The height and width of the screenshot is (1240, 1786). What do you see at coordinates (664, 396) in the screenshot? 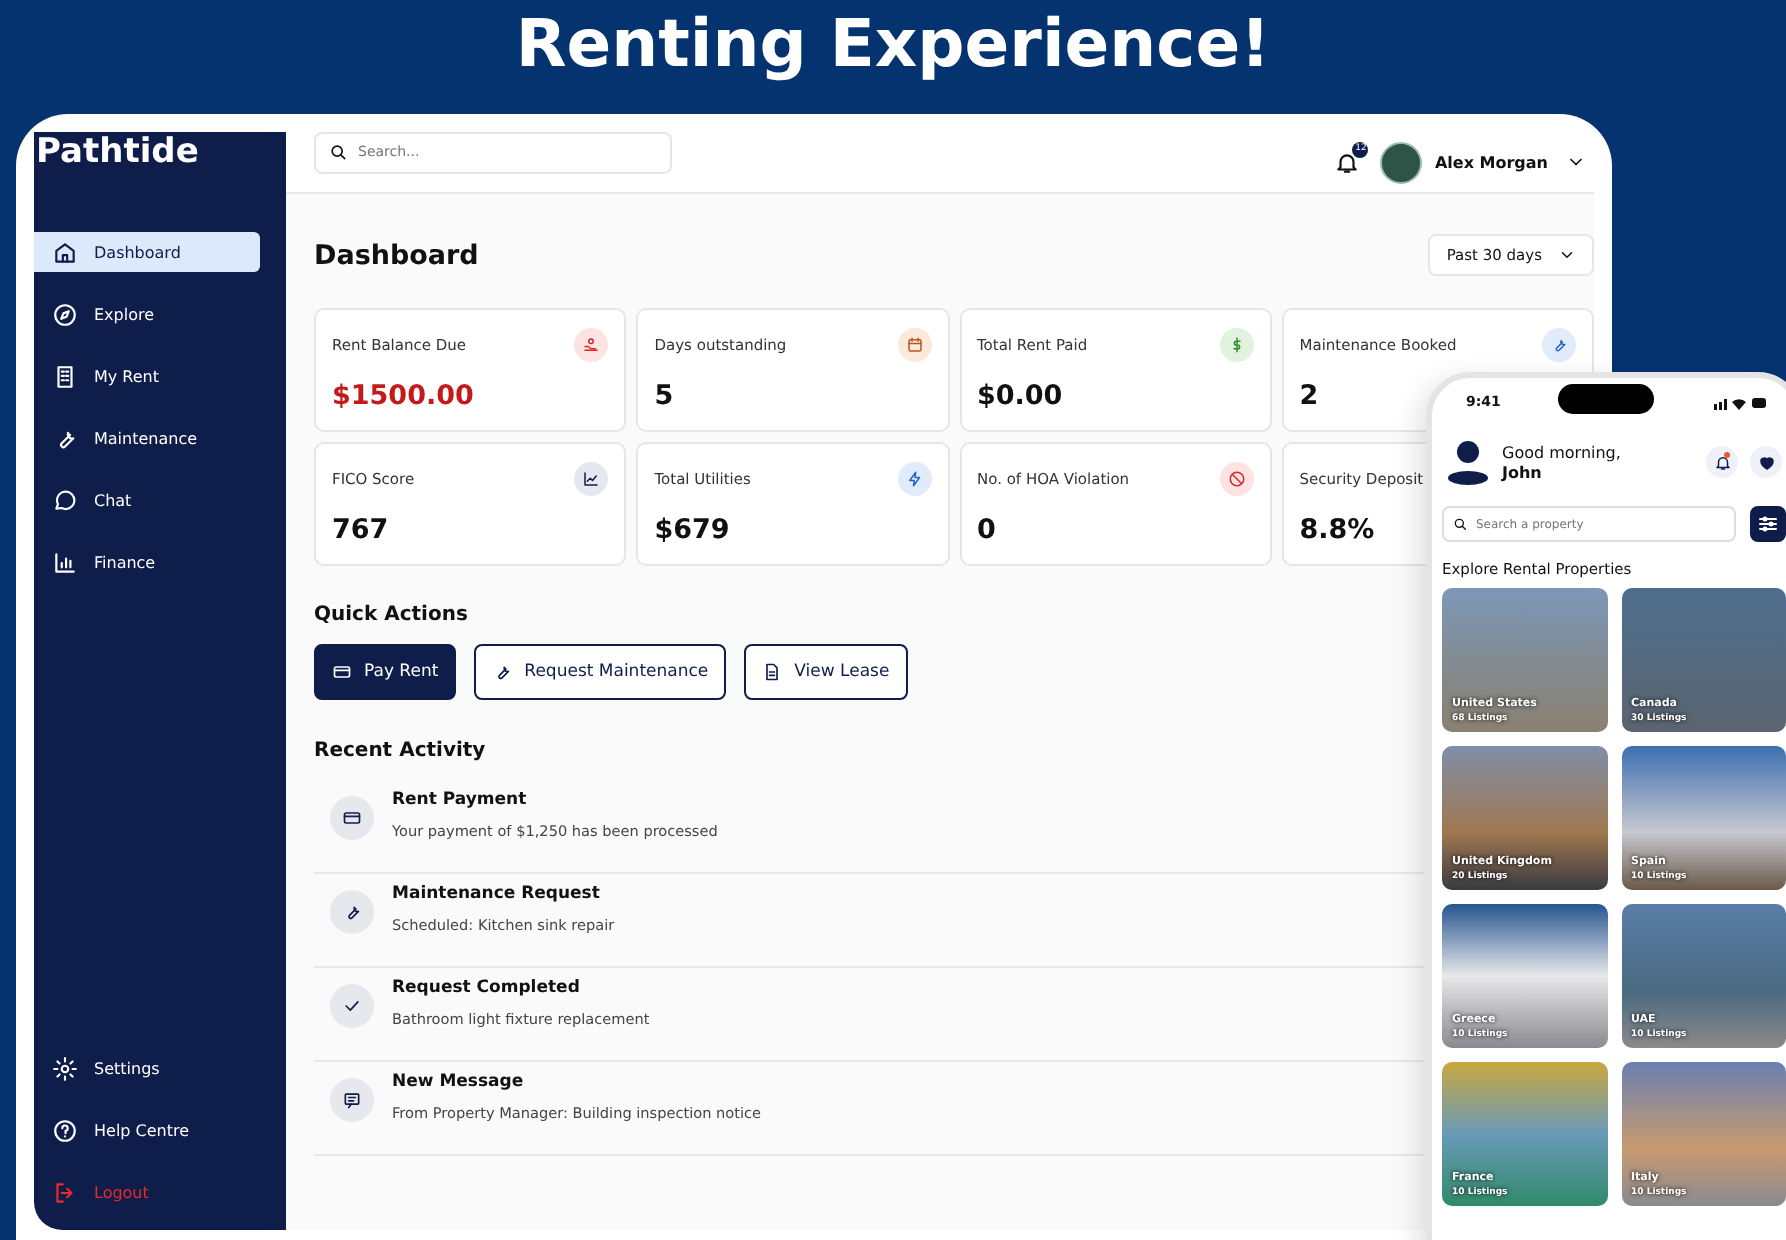
I see `stat-value: 5` at bounding box center [664, 396].